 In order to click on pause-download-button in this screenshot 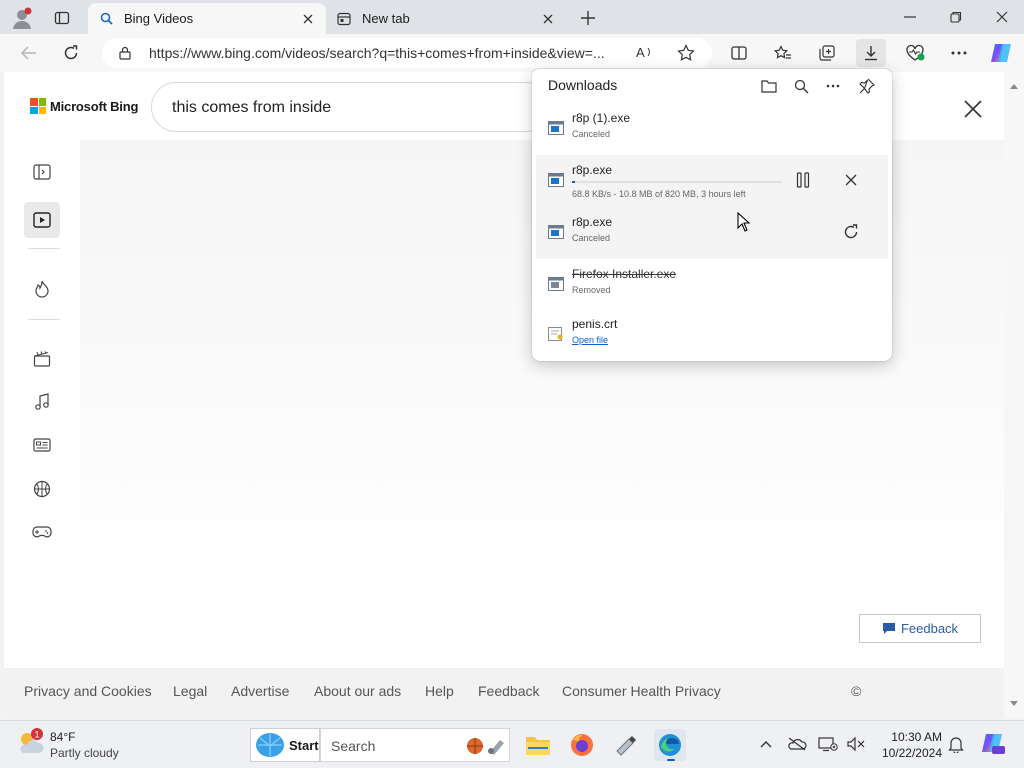, I will do `click(803, 180)`.